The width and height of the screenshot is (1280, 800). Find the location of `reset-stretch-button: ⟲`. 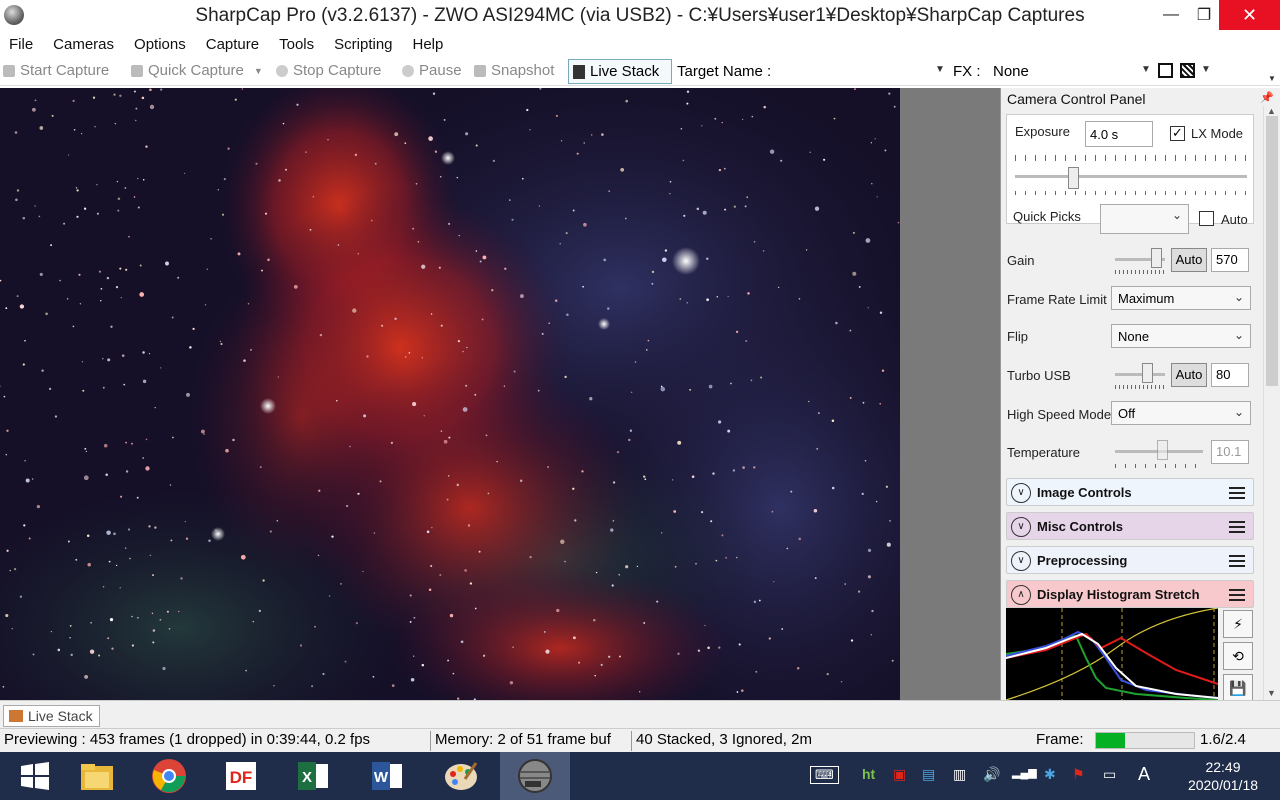

reset-stretch-button: ⟲ is located at coordinates (1238, 656).